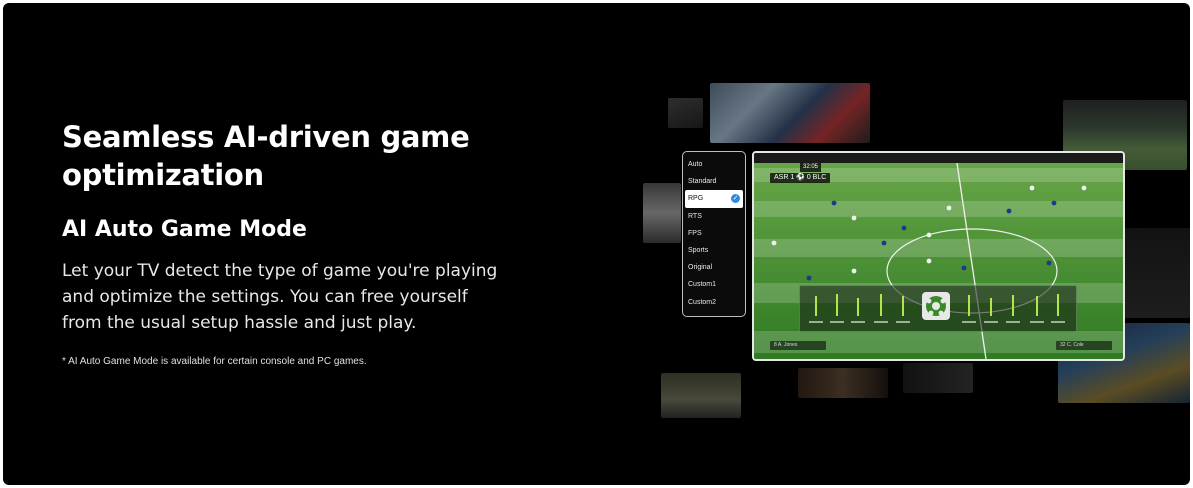  I want to click on soccer-ball-icon, so click(936, 306).